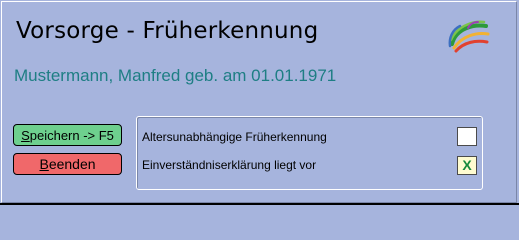  What do you see at coordinates (467, 136) in the screenshot?
I see `checkbox-age-independent` at bounding box center [467, 136].